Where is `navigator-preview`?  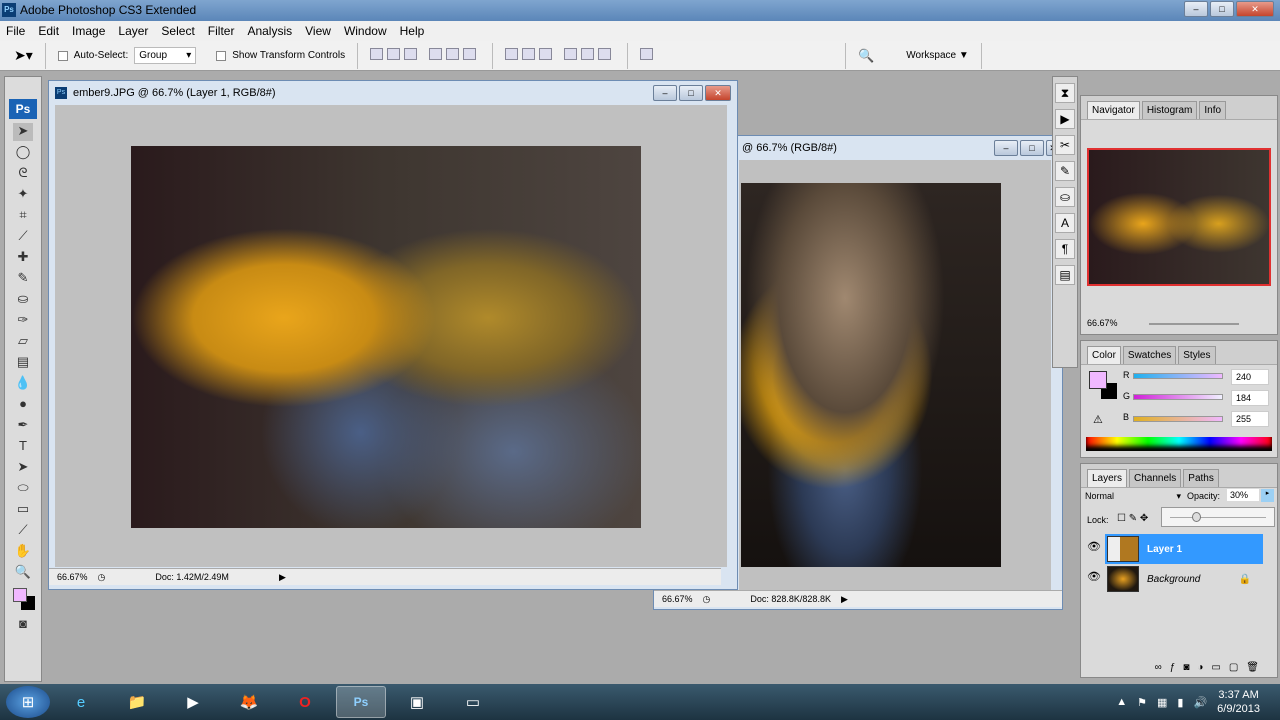 navigator-preview is located at coordinates (1179, 217).